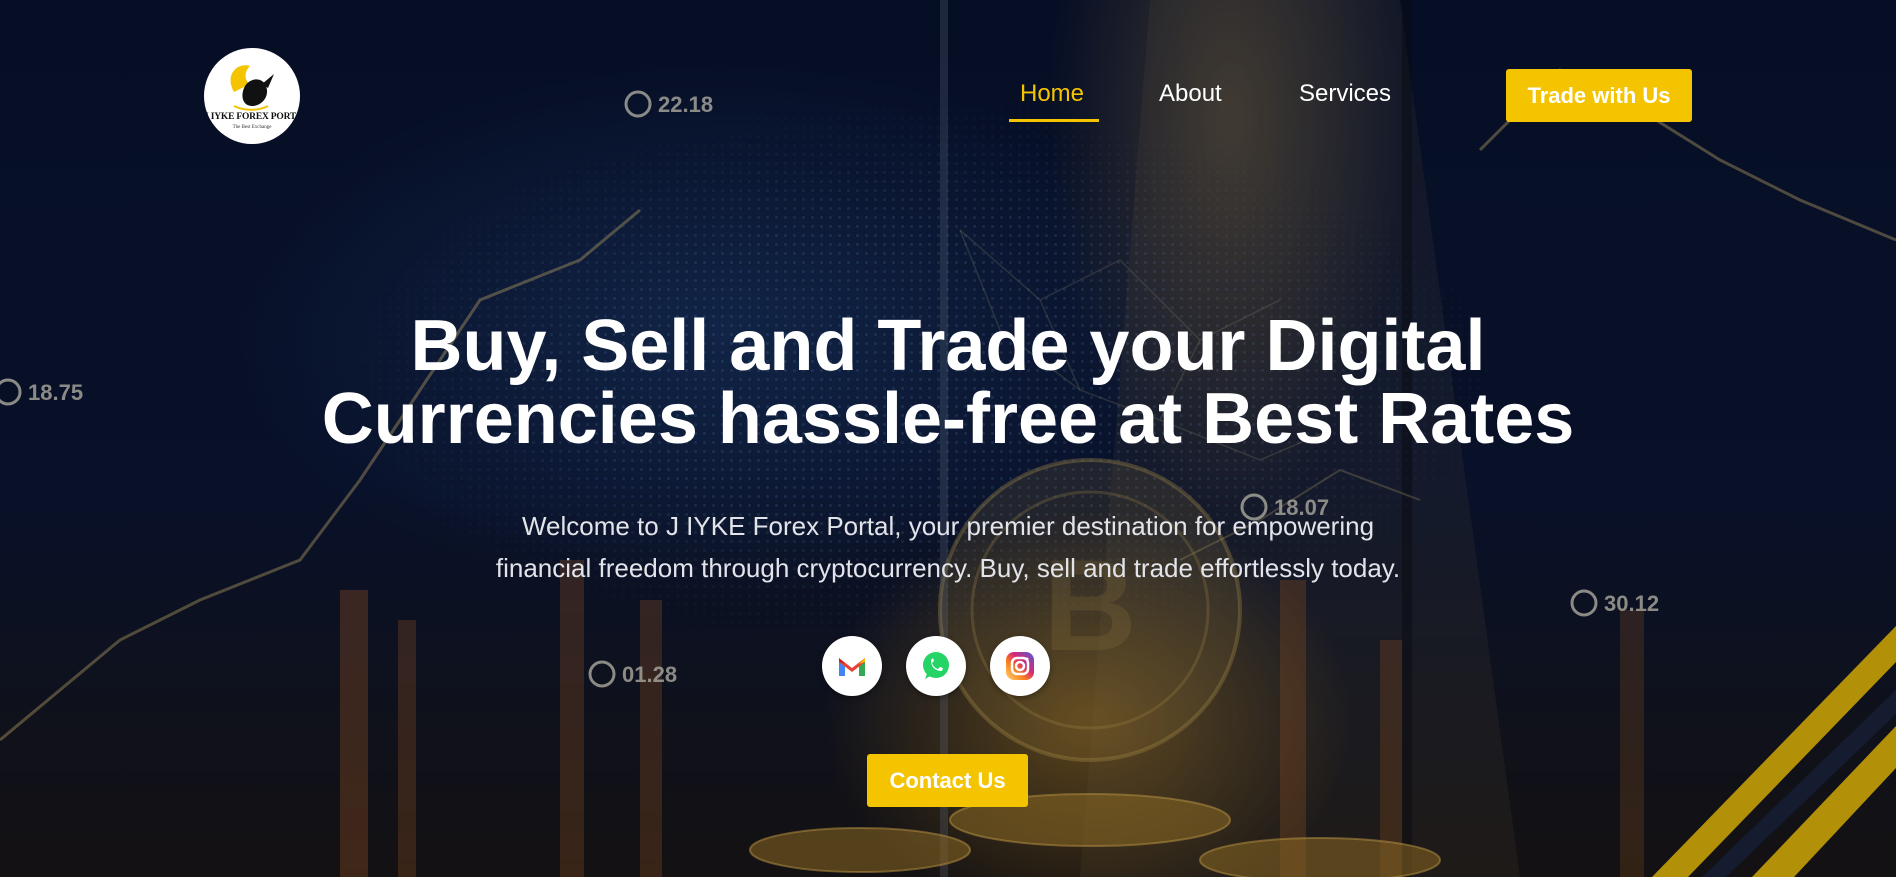 The image size is (1896, 877). I want to click on logo-tagline: The Best Exchange, so click(252, 127).